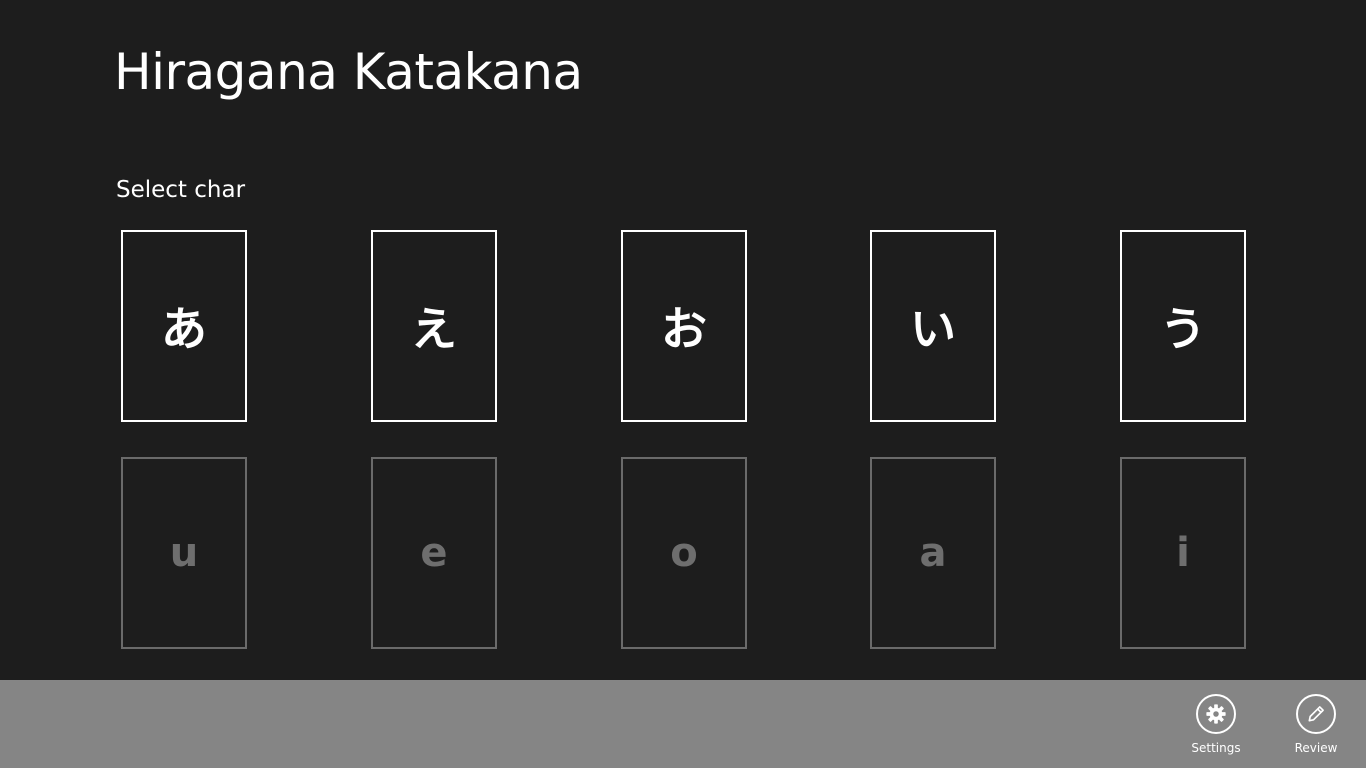 The image size is (1366, 768). Describe the element at coordinates (184, 326) in the screenshot. I see `char-tile-1: あ` at that location.